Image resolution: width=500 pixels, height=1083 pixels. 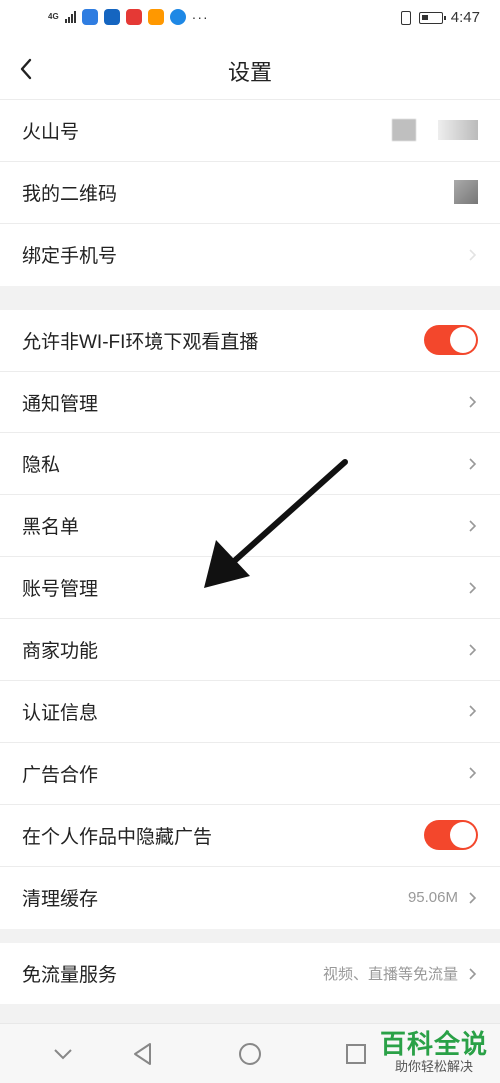 What do you see at coordinates (250, 897) in the screenshot?
I see `settings-row-clear-cache: 清理缓存 95.06M` at bounding box center [250, 897].